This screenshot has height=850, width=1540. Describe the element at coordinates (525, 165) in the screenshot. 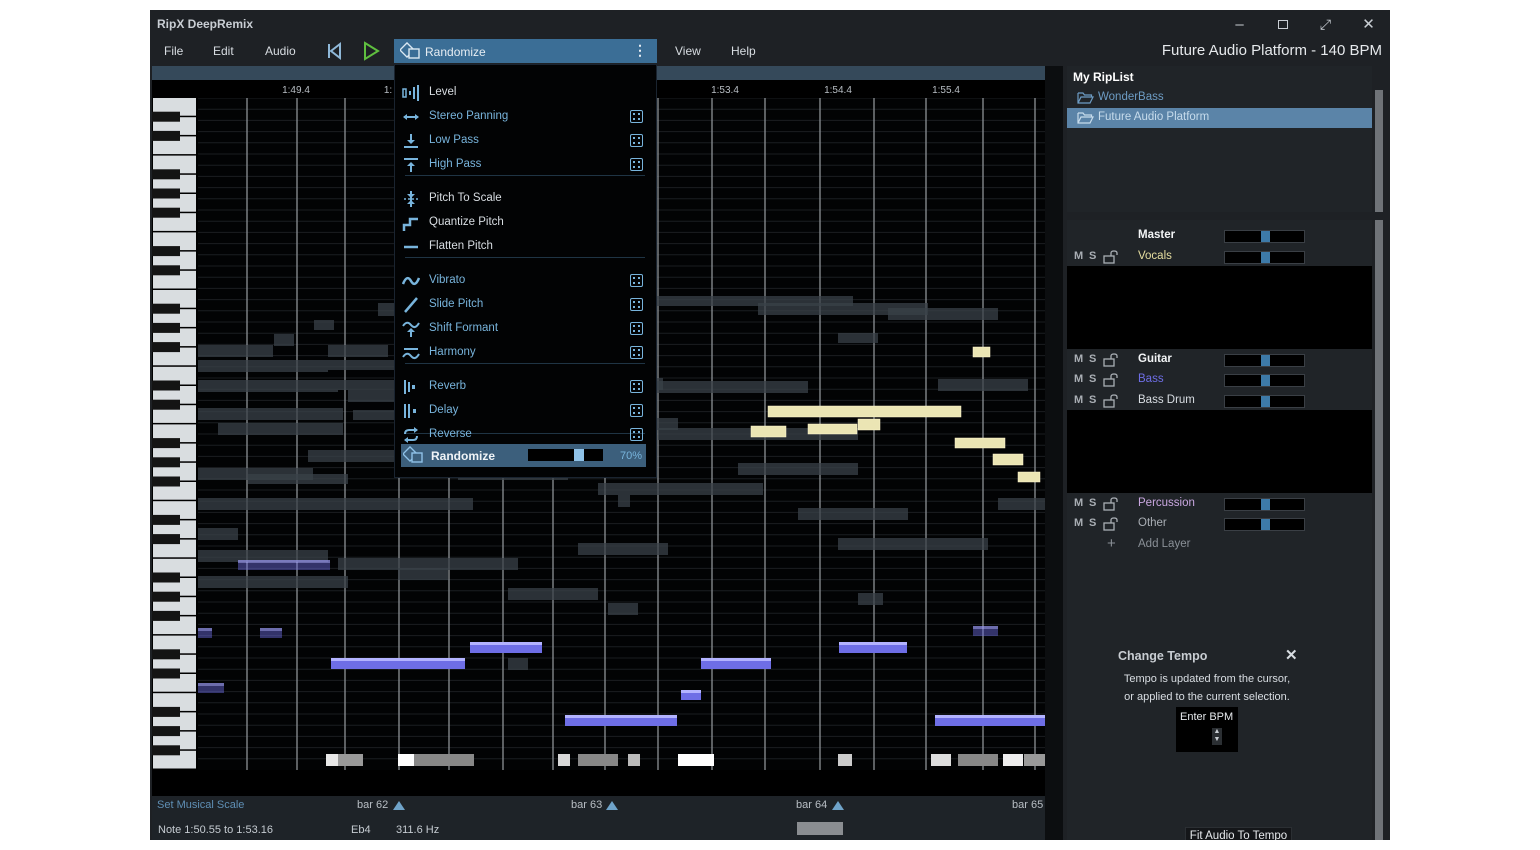

I see `menu-item-high-pass: High Pass` at that location.